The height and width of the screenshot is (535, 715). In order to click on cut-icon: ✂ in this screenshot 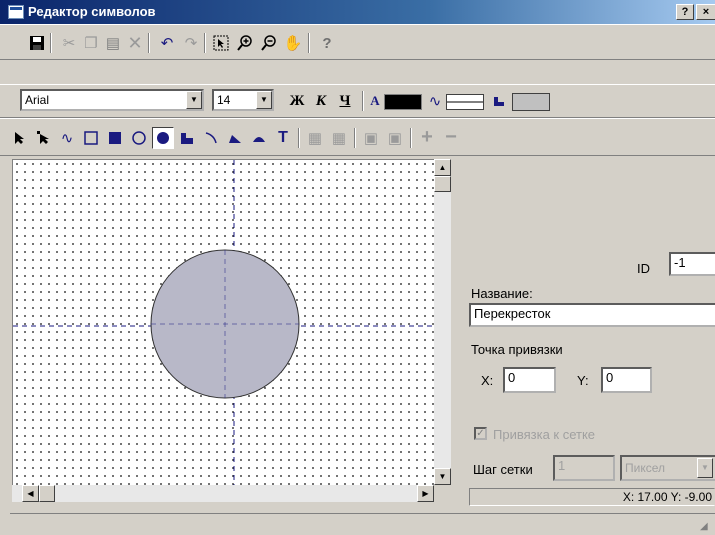, I will do `click(69, 43)`.